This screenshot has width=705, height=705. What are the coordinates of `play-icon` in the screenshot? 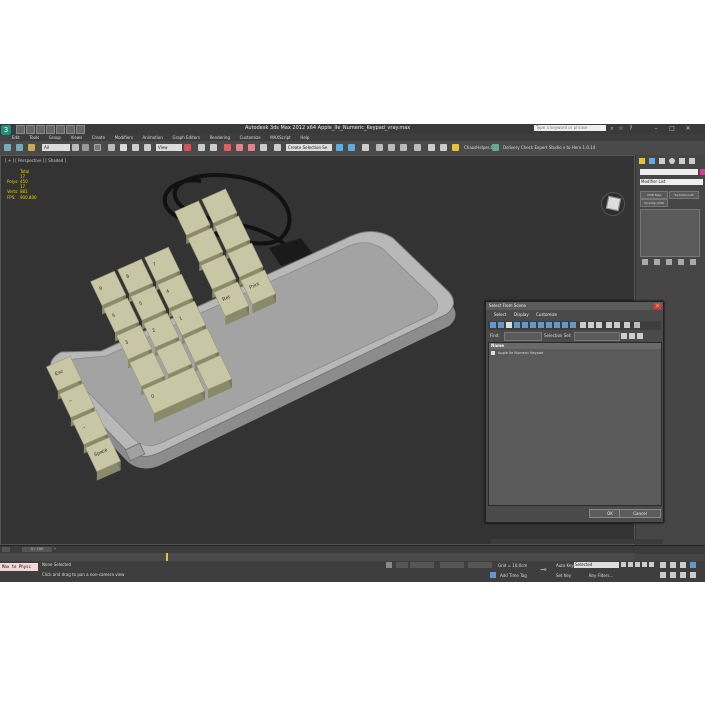 It's located at (637, 564).